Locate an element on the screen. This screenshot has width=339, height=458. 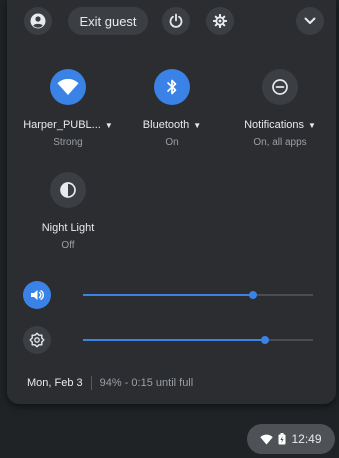
bluetooth-menu: Bluetooth ▼ is located at coordinates (172, 125).